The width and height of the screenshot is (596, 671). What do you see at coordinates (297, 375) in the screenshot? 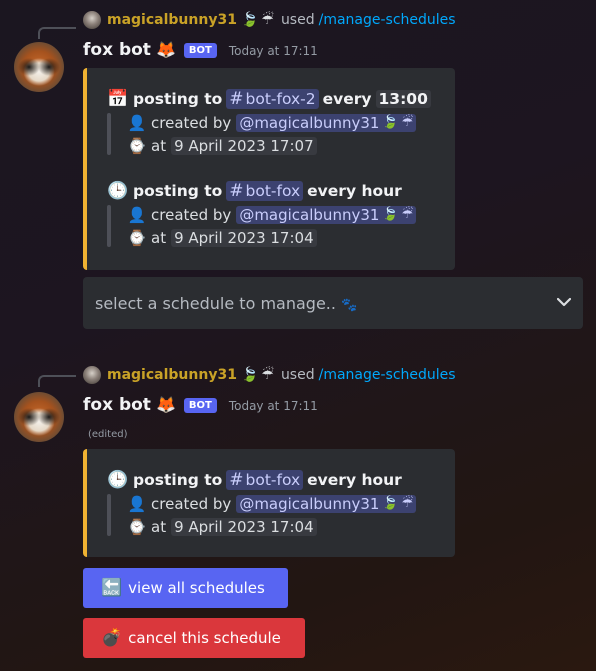
I see `used-label: used` at bounding box center [297, 375].